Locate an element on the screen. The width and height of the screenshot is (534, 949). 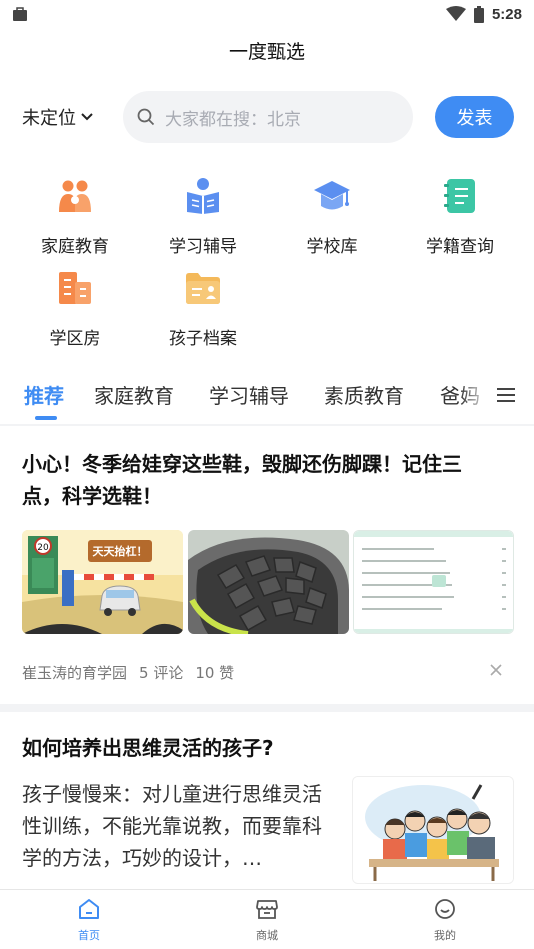
location-label: 未定位 is located at coordinates (49, 118).